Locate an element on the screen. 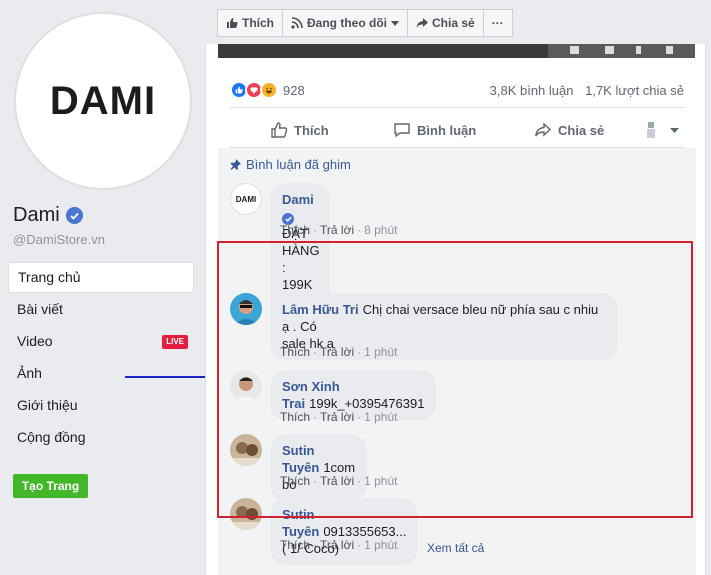 This screenshot has width=711, height=575. comment-meta: Thích · Trả lời · 8 phút is located at coordinates (339, 230).